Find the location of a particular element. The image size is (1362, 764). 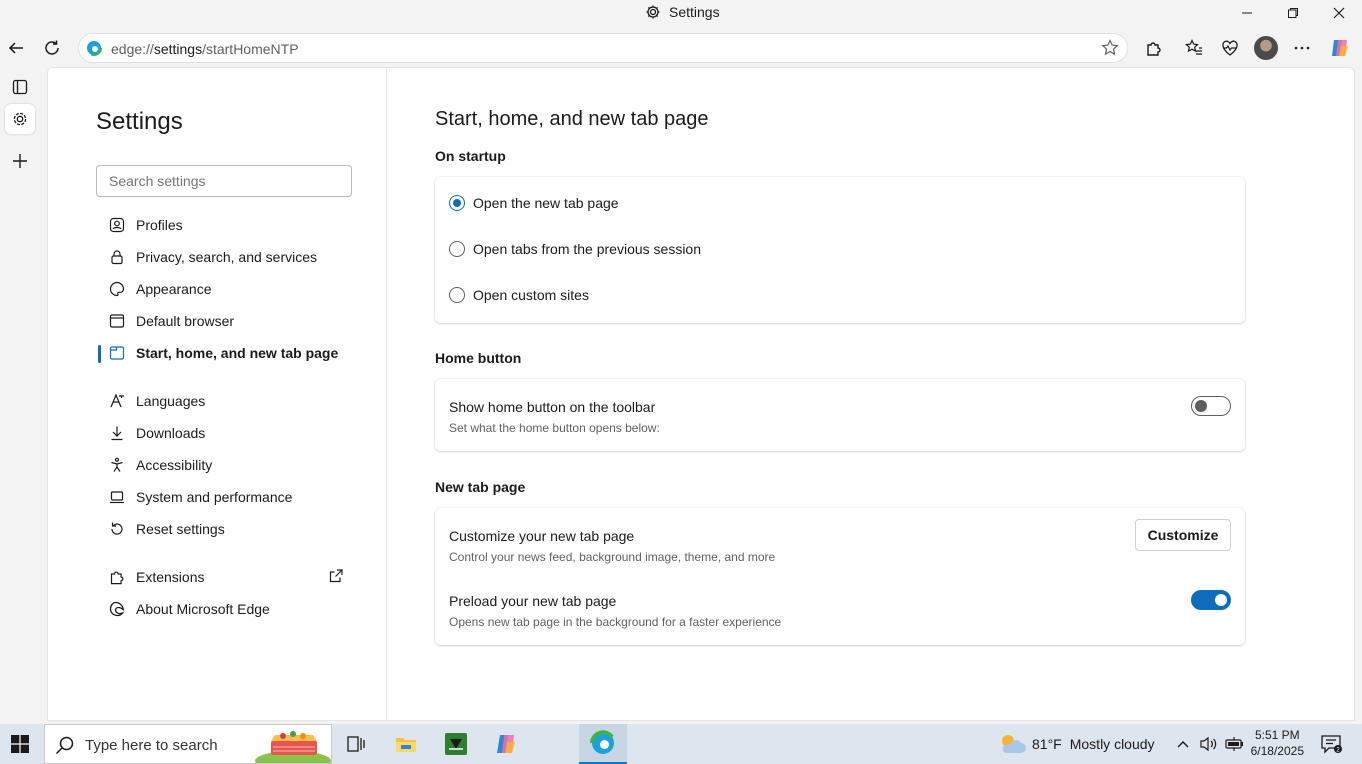

download-icon is located at coordinates (117, 433).